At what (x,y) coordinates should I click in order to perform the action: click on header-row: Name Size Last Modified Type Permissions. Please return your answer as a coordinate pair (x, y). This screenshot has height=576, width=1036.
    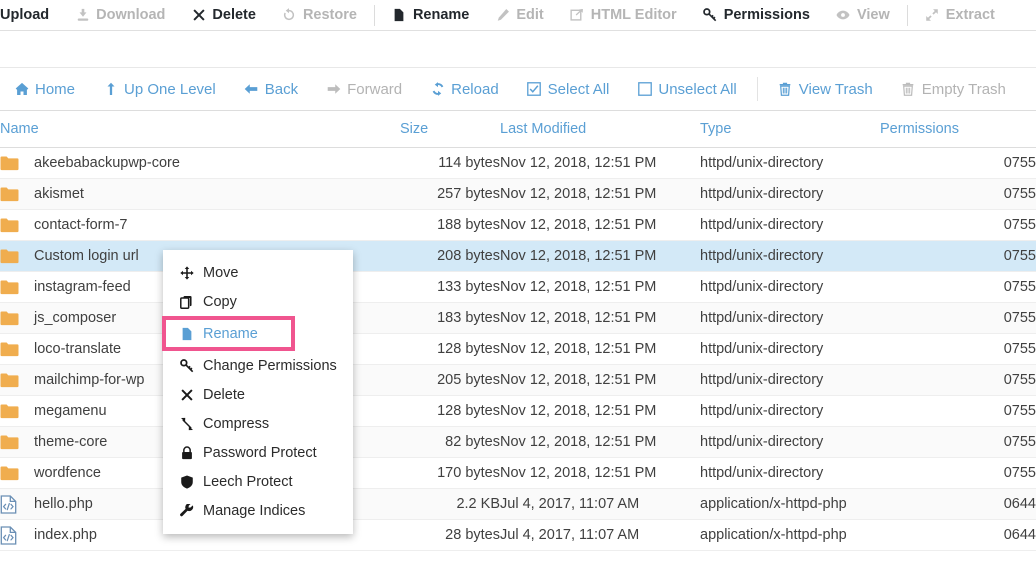
    Looking at the image, I should click on (518, 129).